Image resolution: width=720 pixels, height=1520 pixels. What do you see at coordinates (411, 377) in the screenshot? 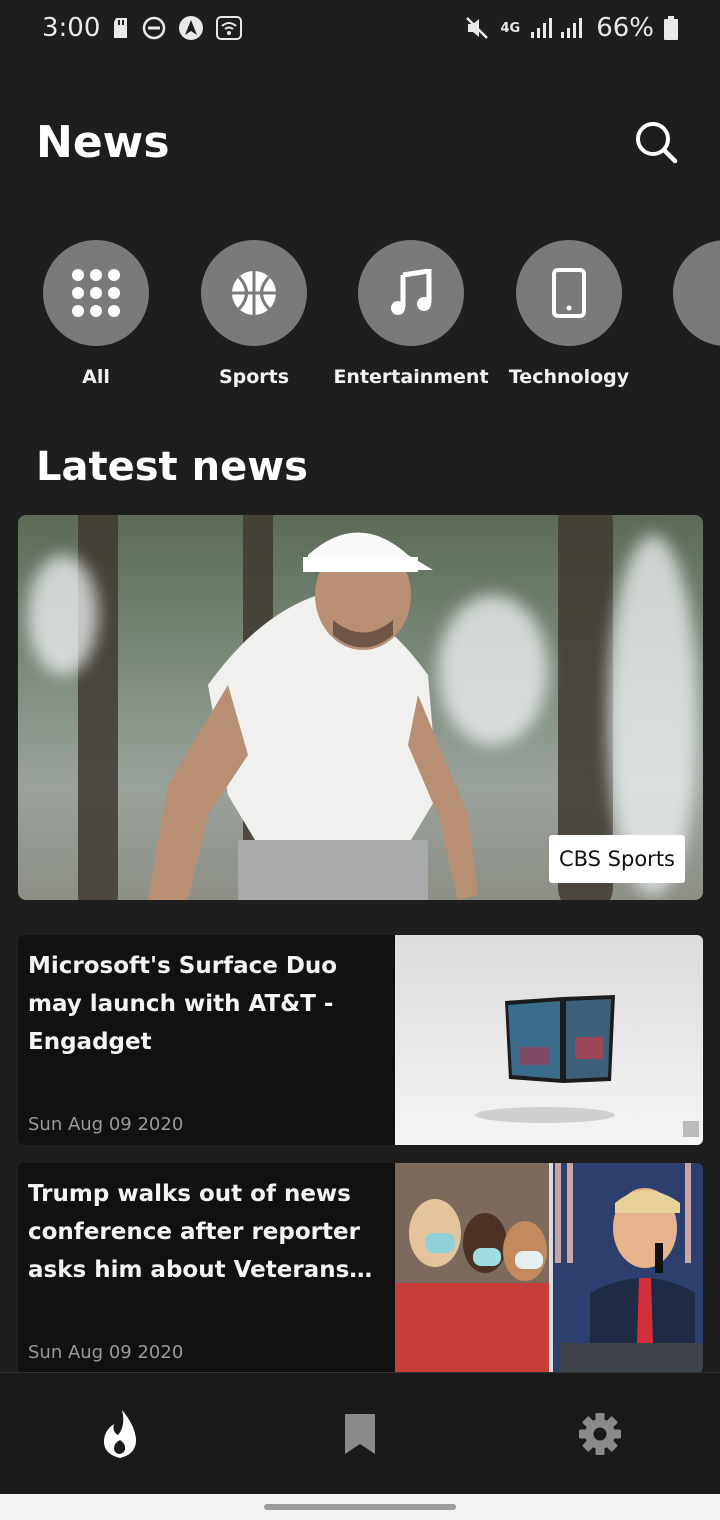
I see `category-label: Entertainment` at bounding box center [411, 377].